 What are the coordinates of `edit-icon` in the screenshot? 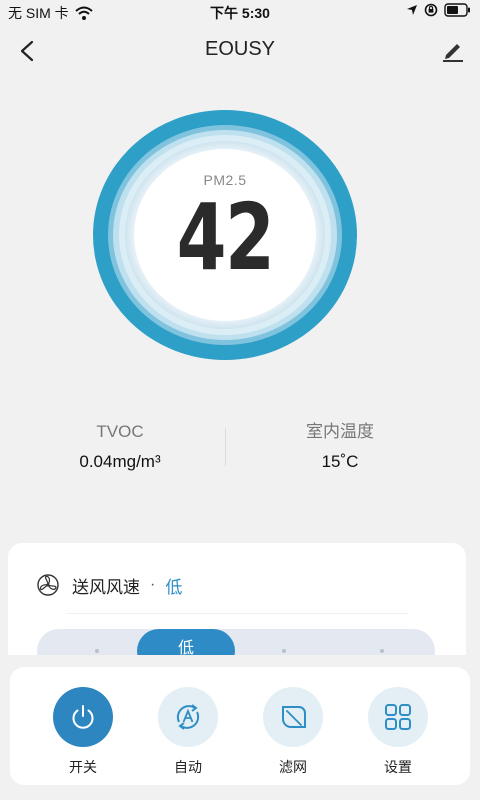 It's located at (453, 53).